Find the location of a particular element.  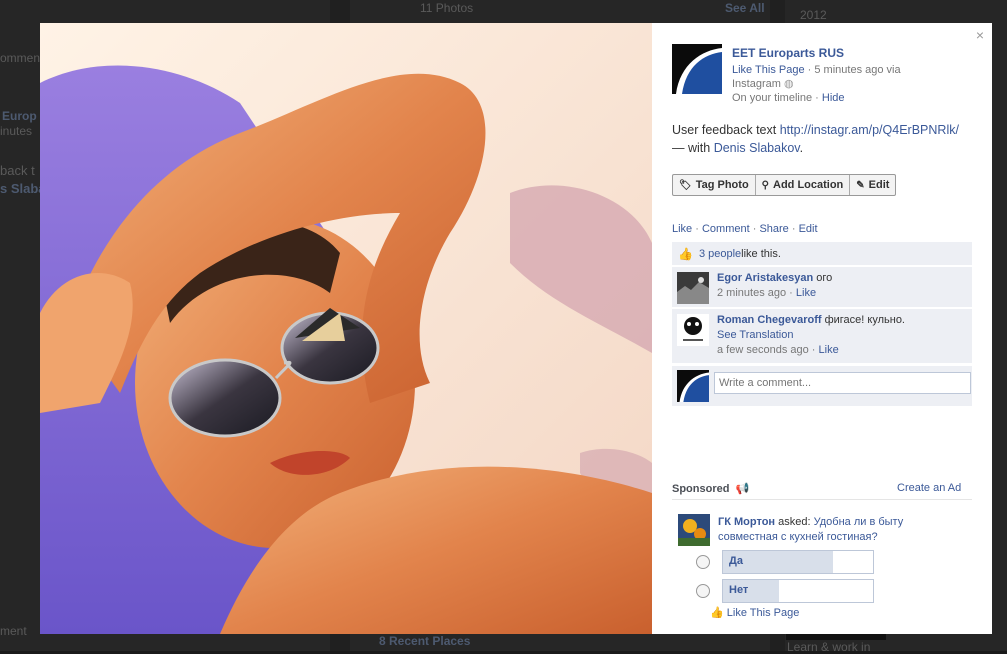

write-comment-box is located at coordinates (822, 386).